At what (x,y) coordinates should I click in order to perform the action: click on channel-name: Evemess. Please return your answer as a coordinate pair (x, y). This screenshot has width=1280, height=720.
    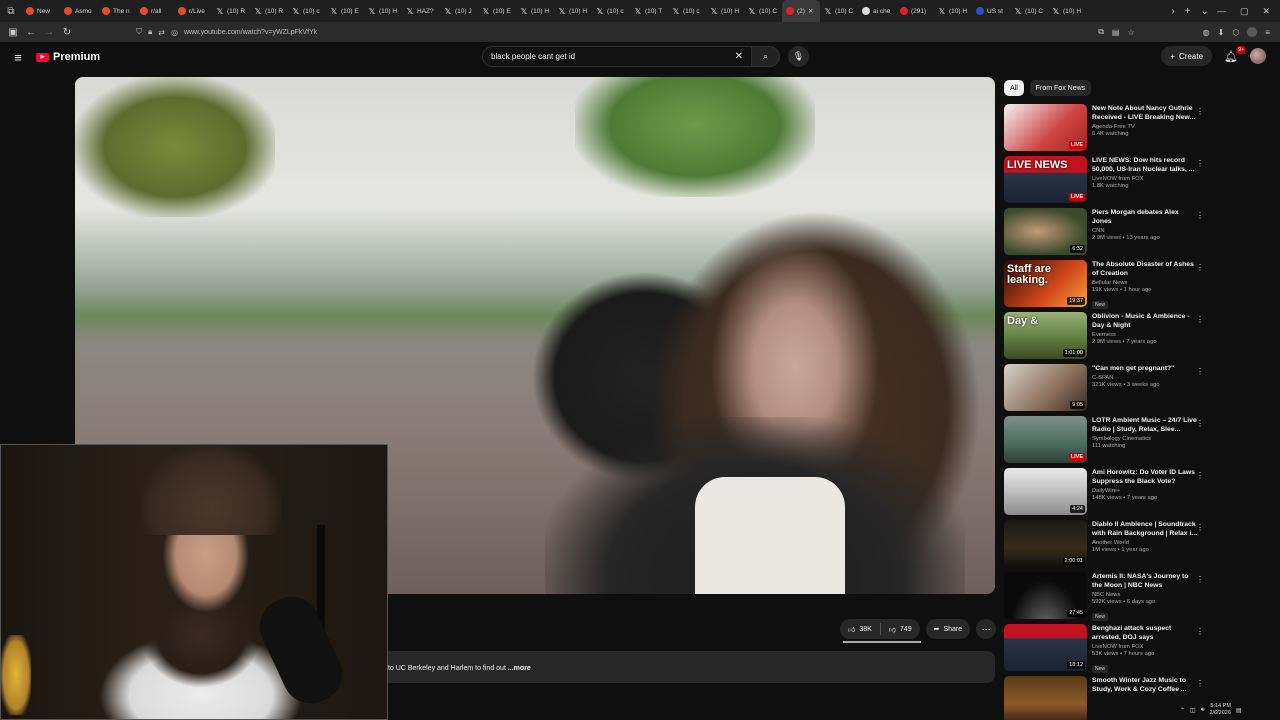
    Looking at the image, I should click on (1145, 335).